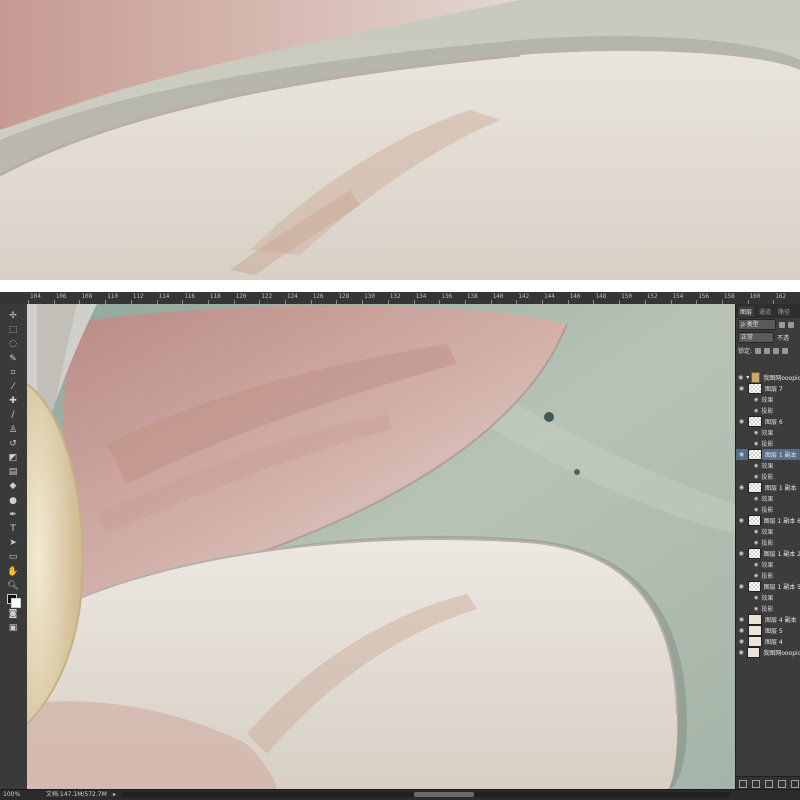 The image size is (800, 800). Describe the element at coordinates (13, 373) in the screenshot. I see `crop-tool-icon: ⌗` at that location.